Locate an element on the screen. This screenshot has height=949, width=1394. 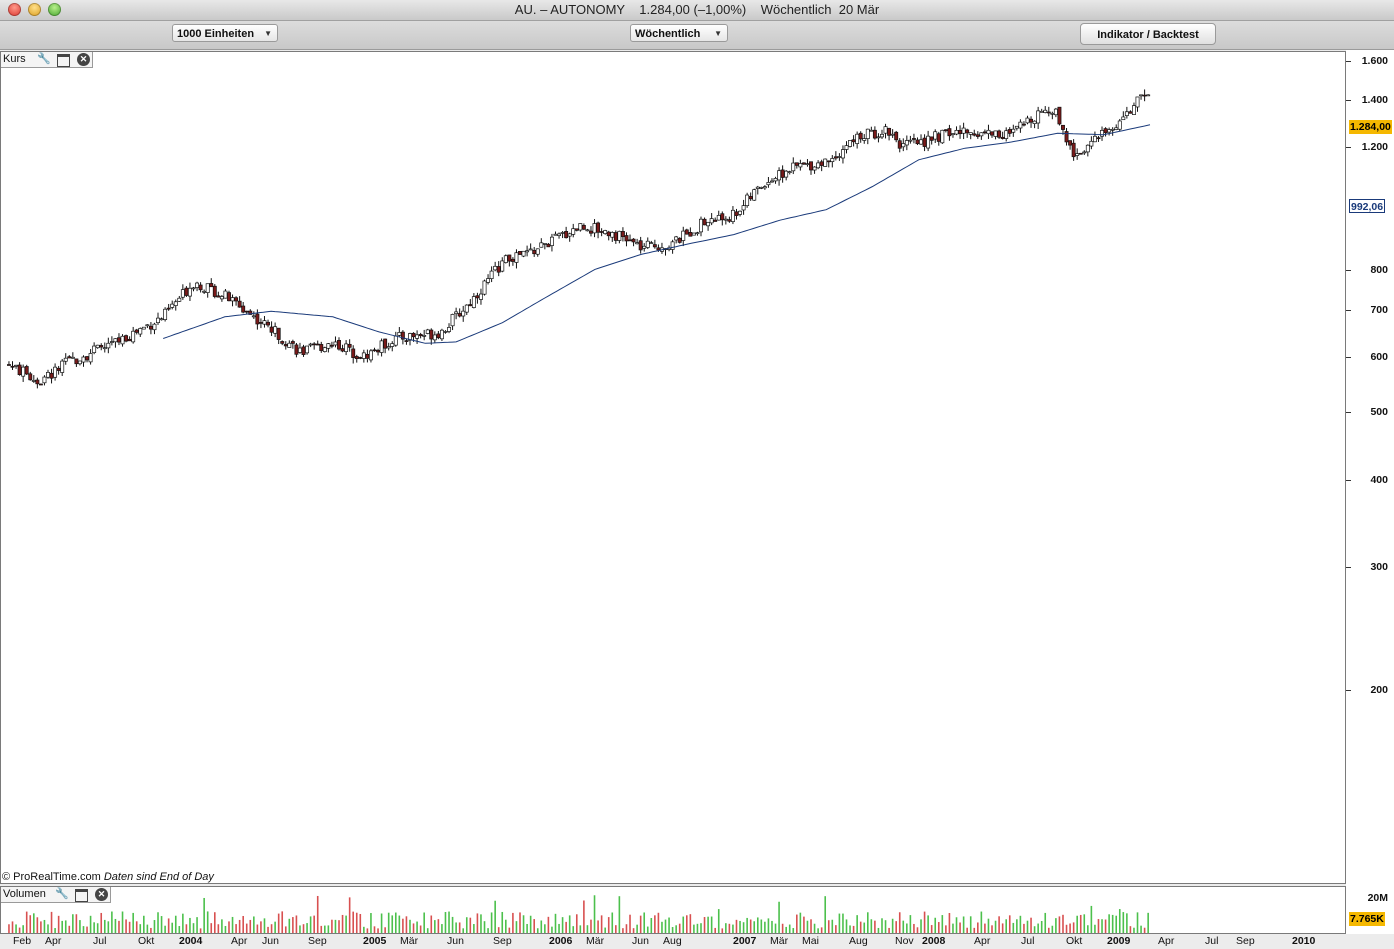
indicator-backtest-button: Indikator / Backtest is located at coordinates (1148, 34).